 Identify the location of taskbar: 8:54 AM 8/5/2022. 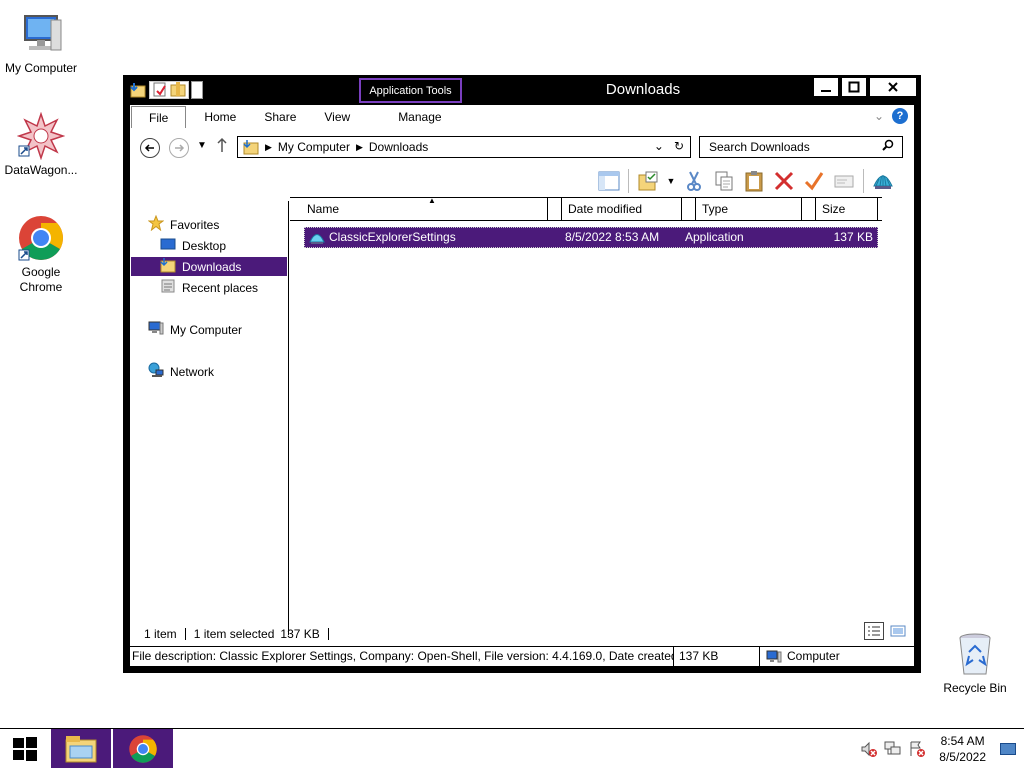
(512, 748).